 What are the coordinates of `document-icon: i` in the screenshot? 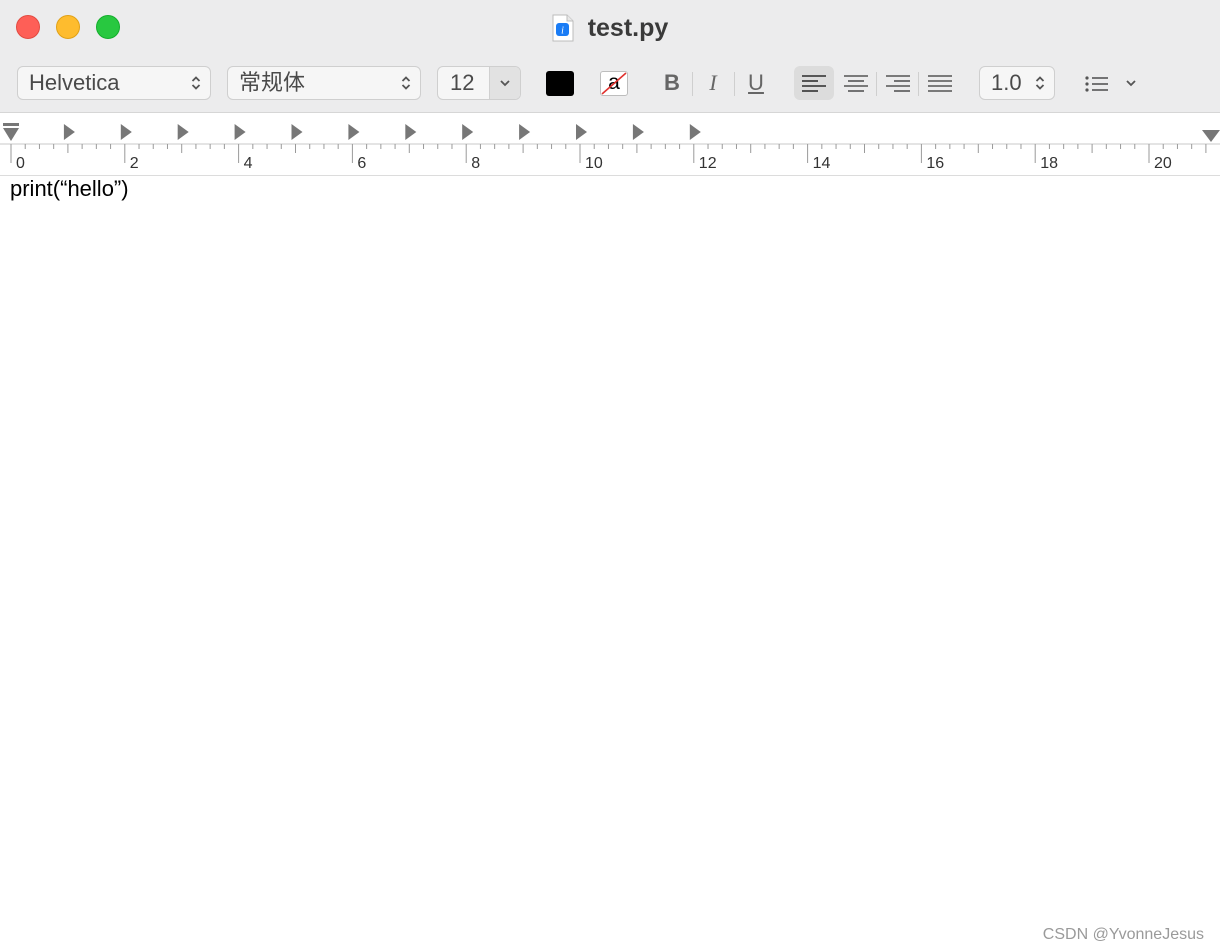 It's located at (563, 28).